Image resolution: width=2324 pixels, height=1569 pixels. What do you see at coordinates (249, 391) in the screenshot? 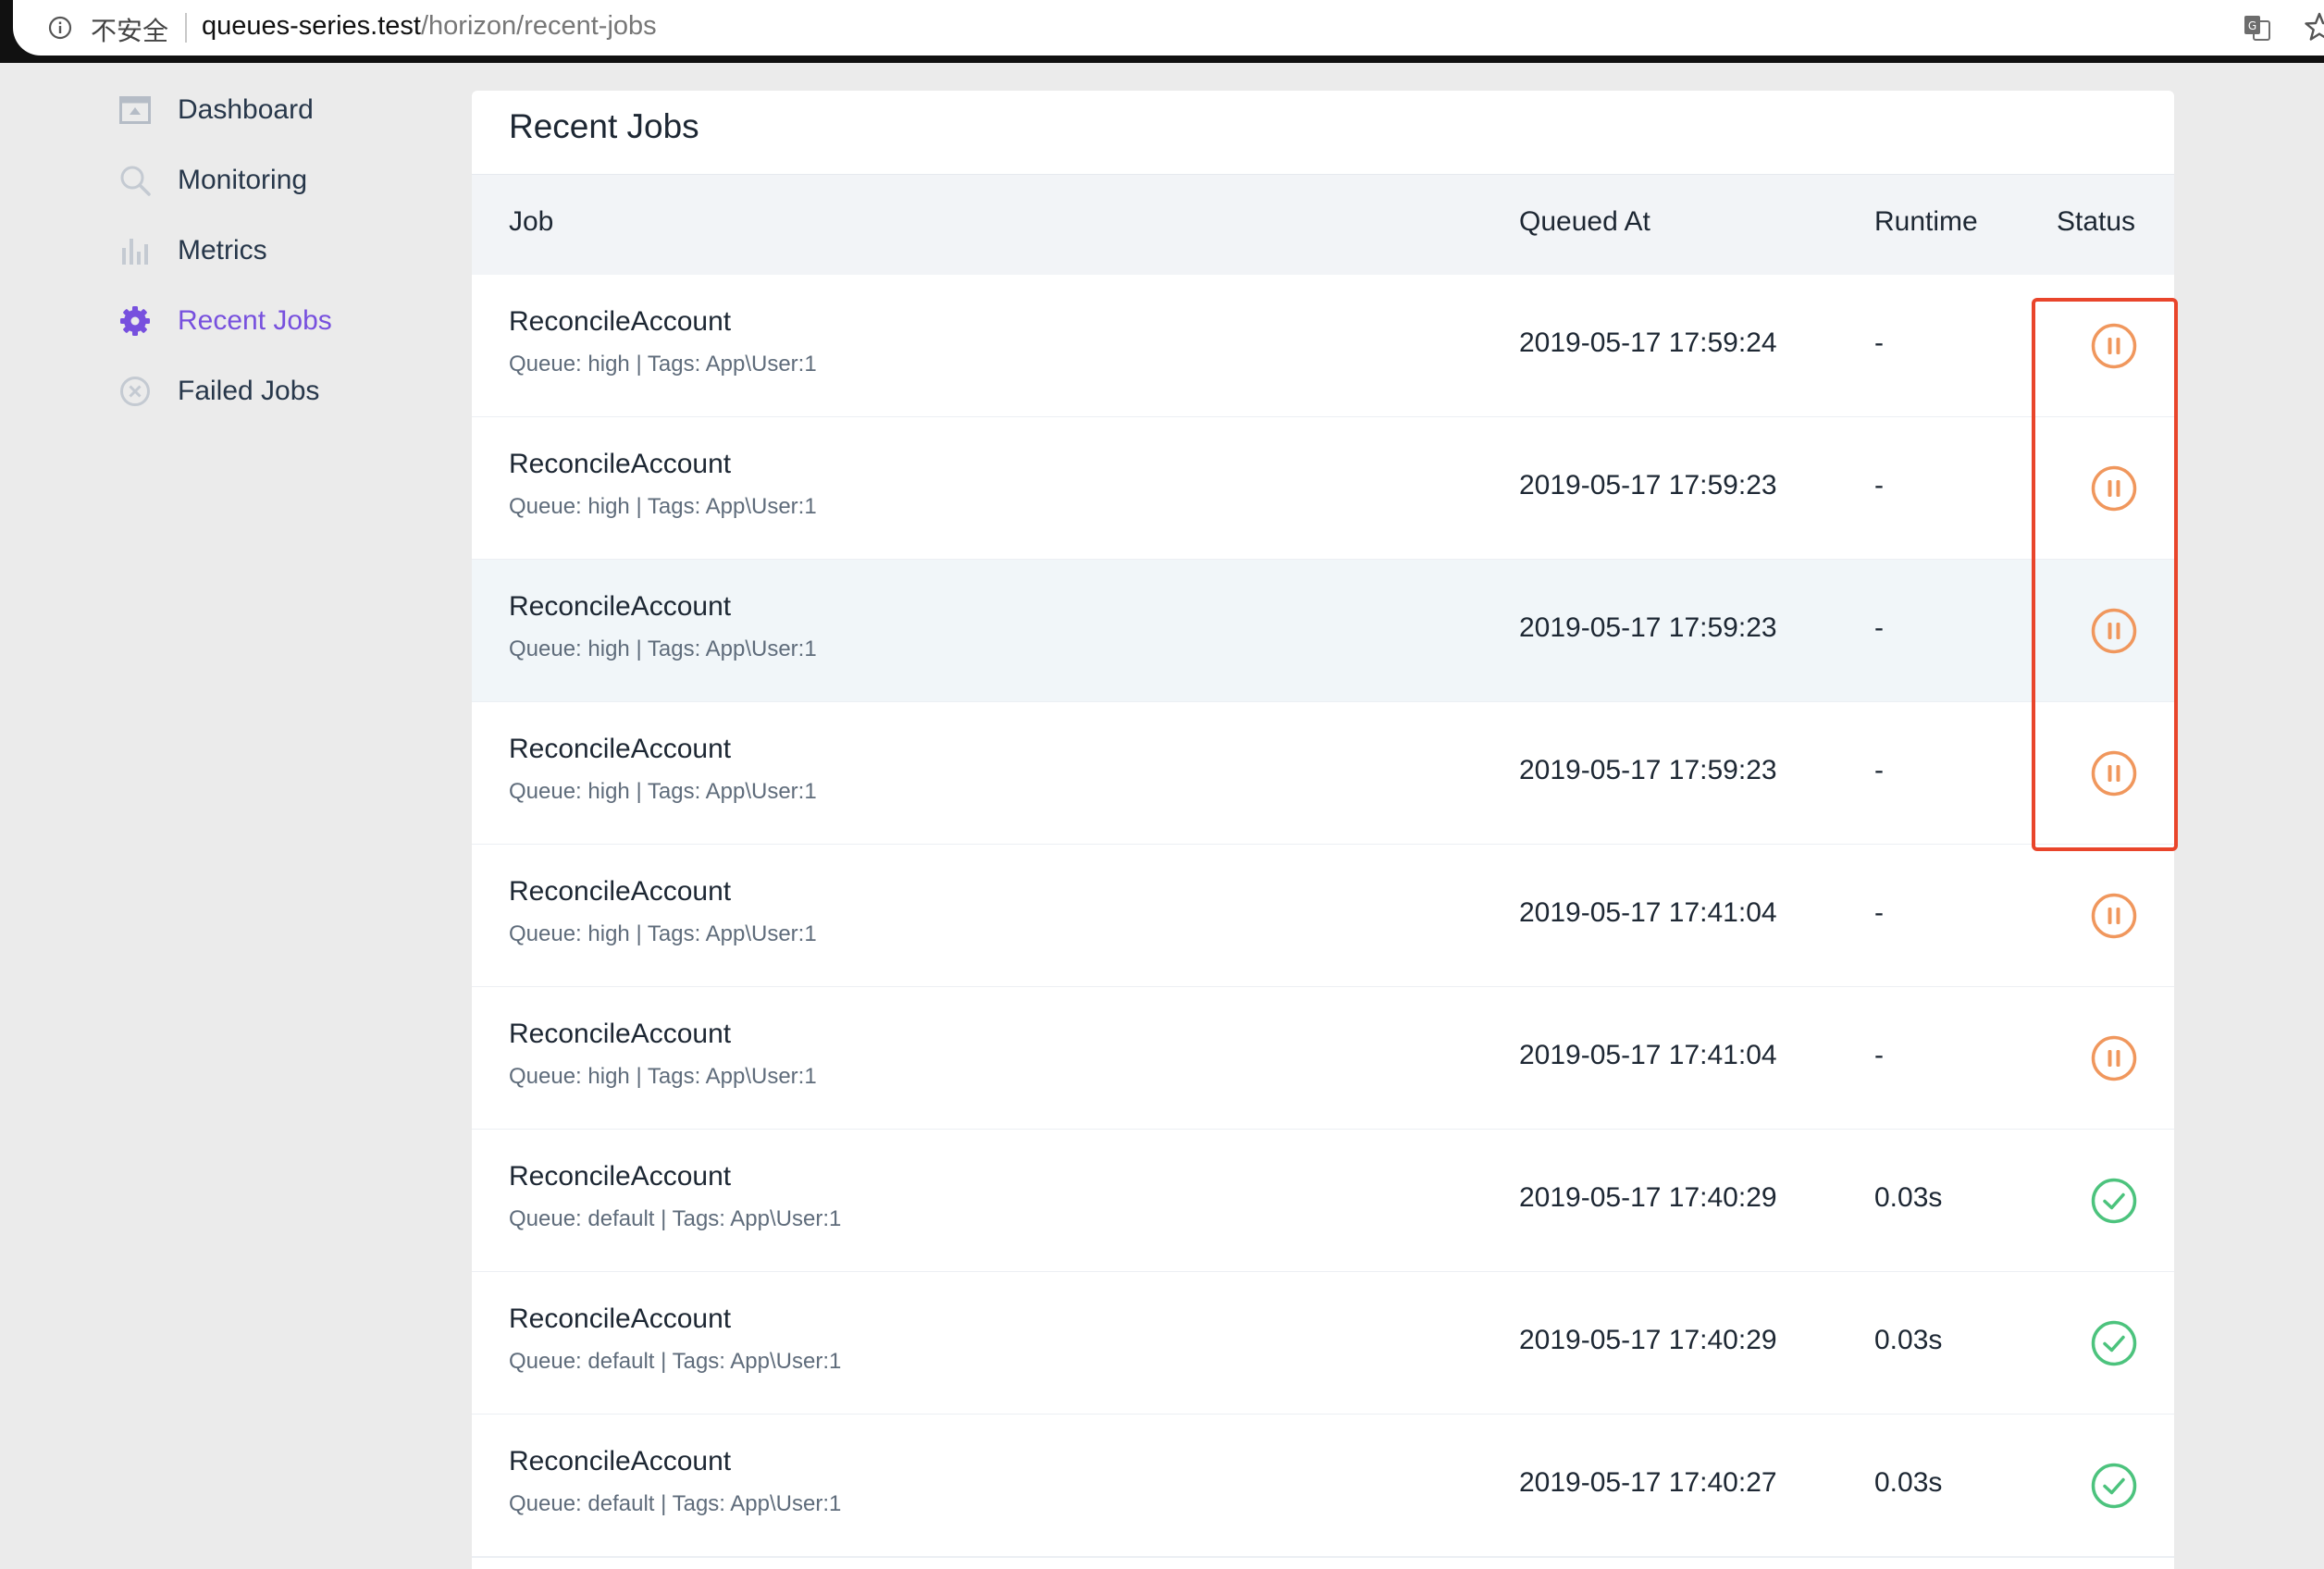
I see `sidebar-item-label: Failed Jobs` at bounding box center [249, 391].